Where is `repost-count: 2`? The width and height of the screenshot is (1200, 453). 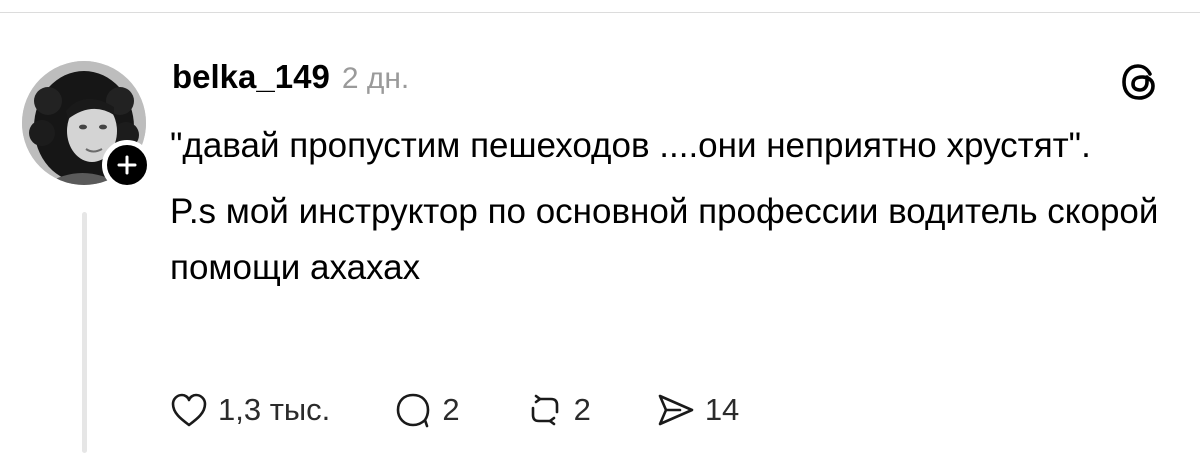
repost-count: 2 is located at coordinates (582, 409).